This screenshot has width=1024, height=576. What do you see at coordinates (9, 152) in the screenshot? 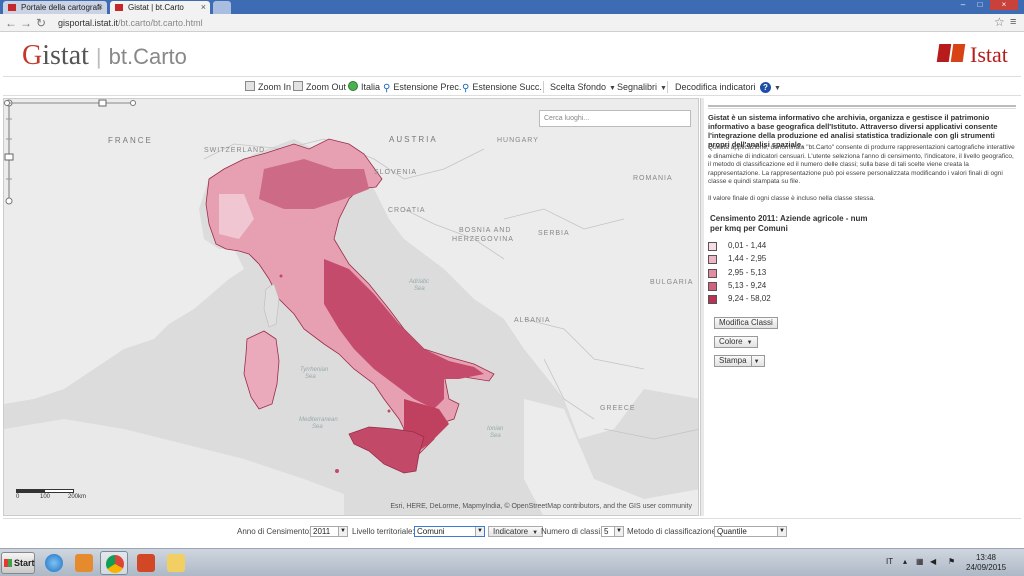
I see `zoom-slider` at bounding box center [9, 152].